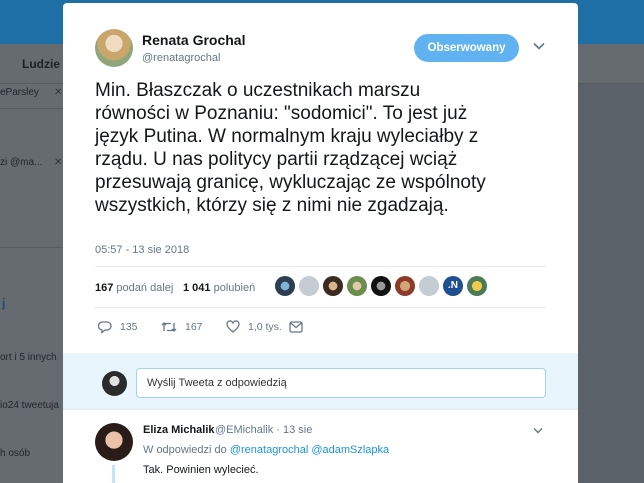 The height and width of the screenshot is (483, 644). What do you see at coordinates (41, 64) in the screenshot?
I see `background-nav-people: Ludzie` at bounding box center [41, 64].